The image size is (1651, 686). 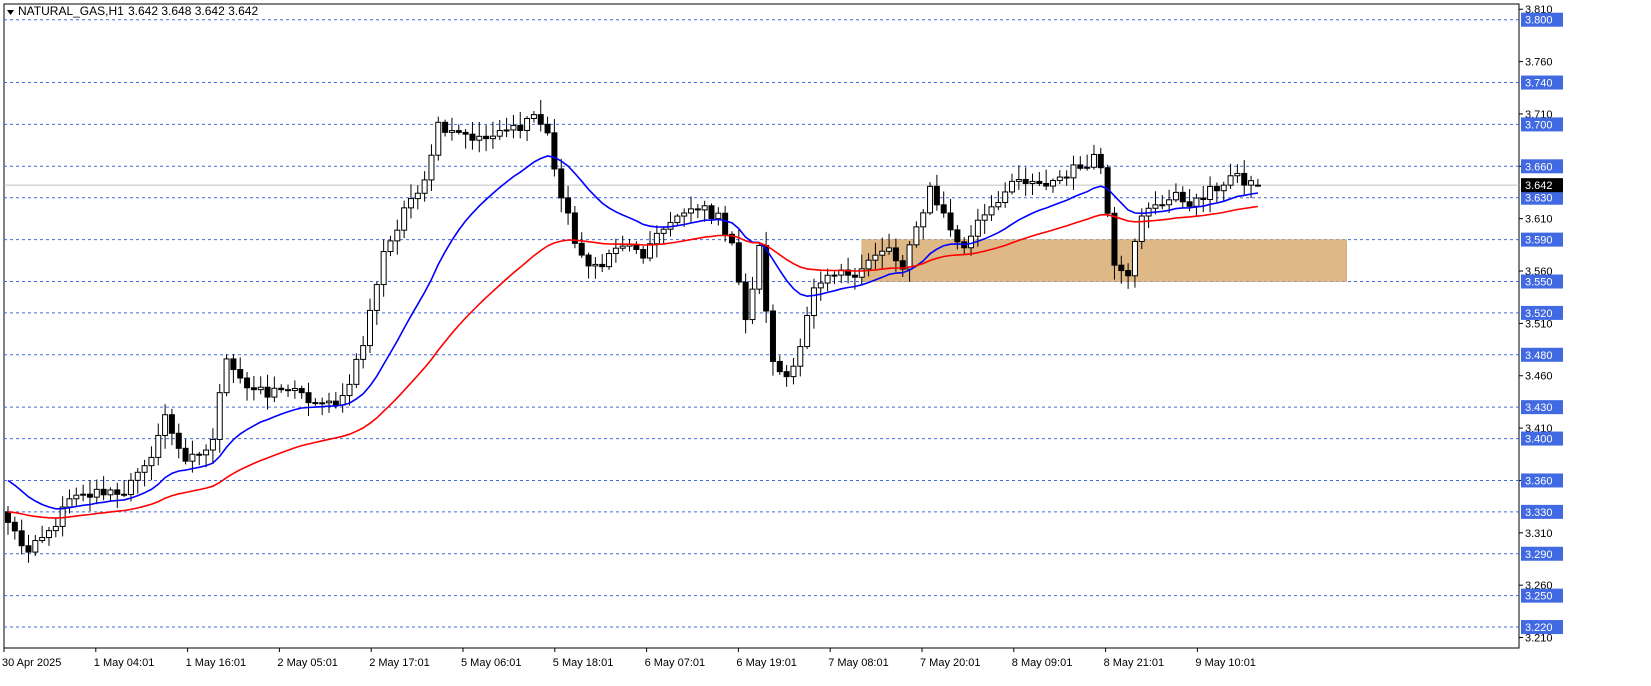 I want to click on x-tick-label: 8 May 09:01, so click(x=1042, y=663).